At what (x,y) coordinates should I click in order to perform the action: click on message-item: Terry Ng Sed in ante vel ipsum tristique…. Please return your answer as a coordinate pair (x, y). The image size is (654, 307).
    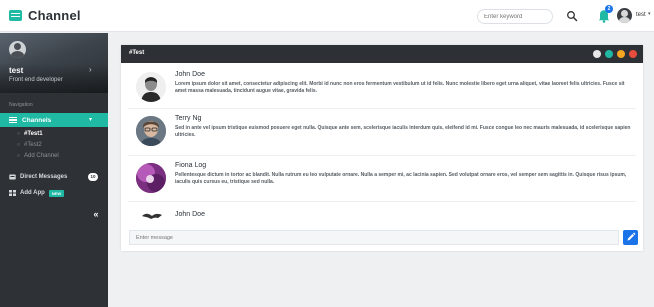
    Looking at the image, I should click on (382, 133).